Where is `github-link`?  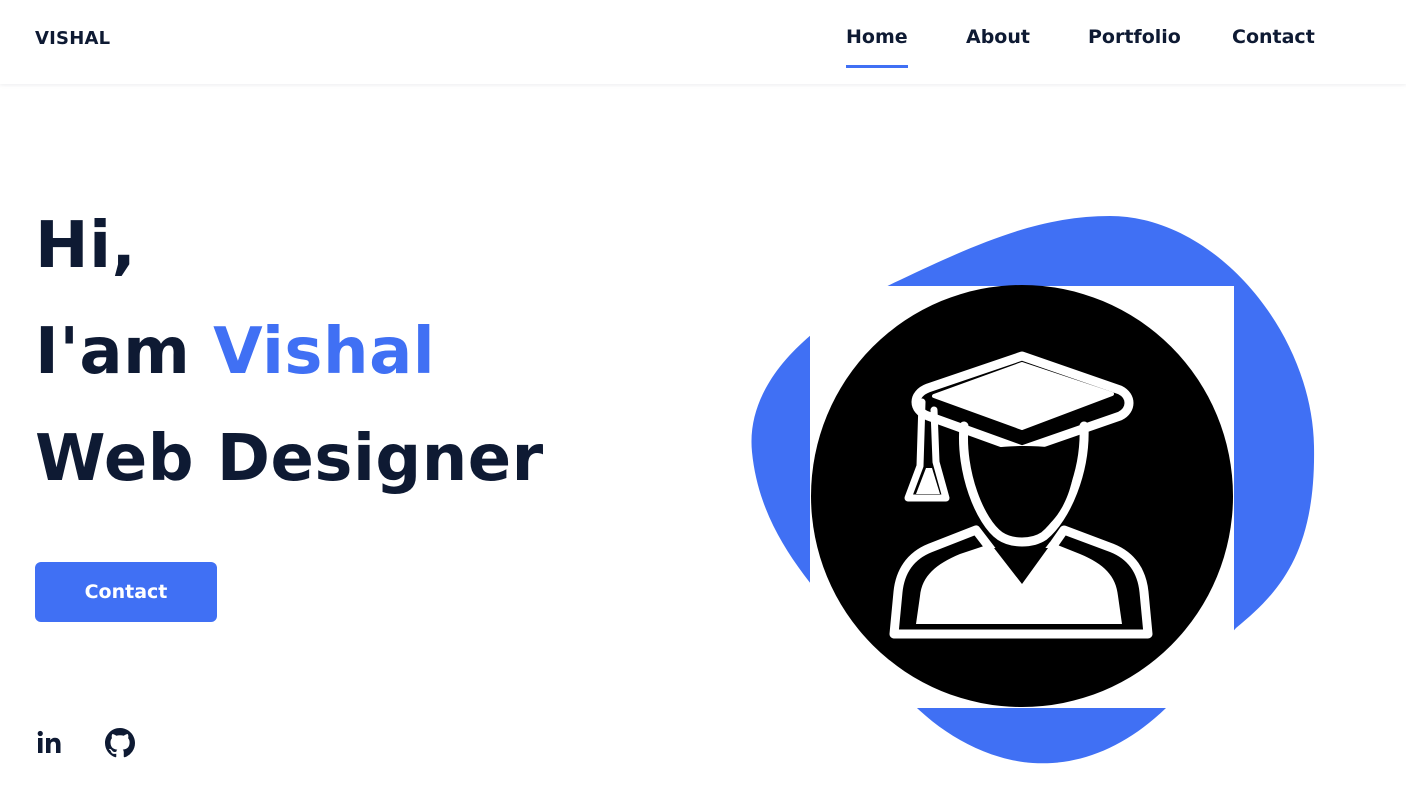
github-link is located at coordinates (120, 743).